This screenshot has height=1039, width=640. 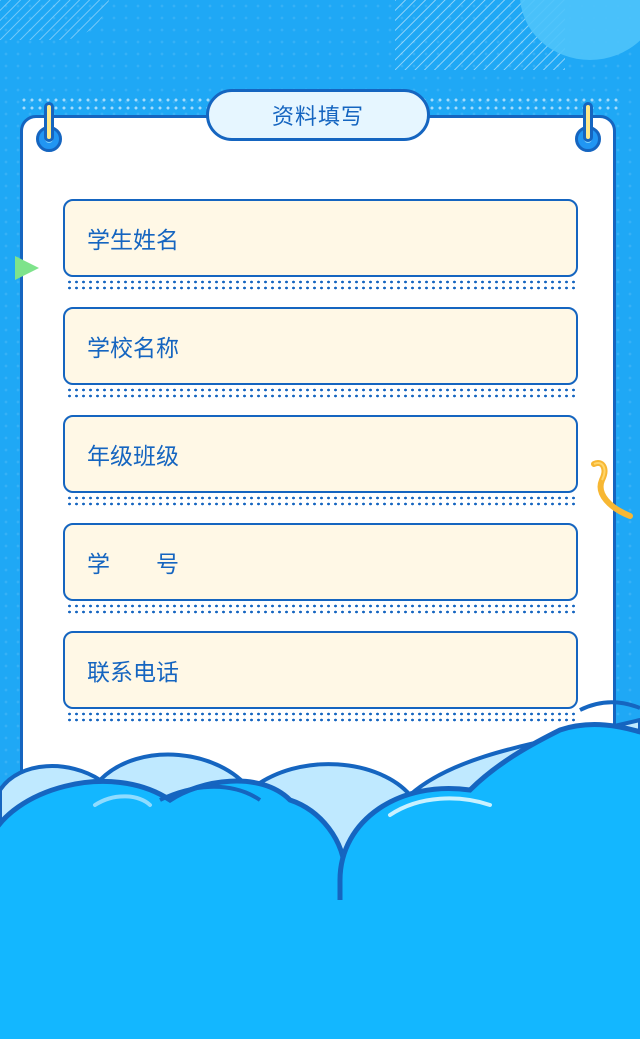 What do you see at coordinates (133, 457) in the screenshot?
I see `grade-class-label: 年级班级` at bounding box center [133, 457].